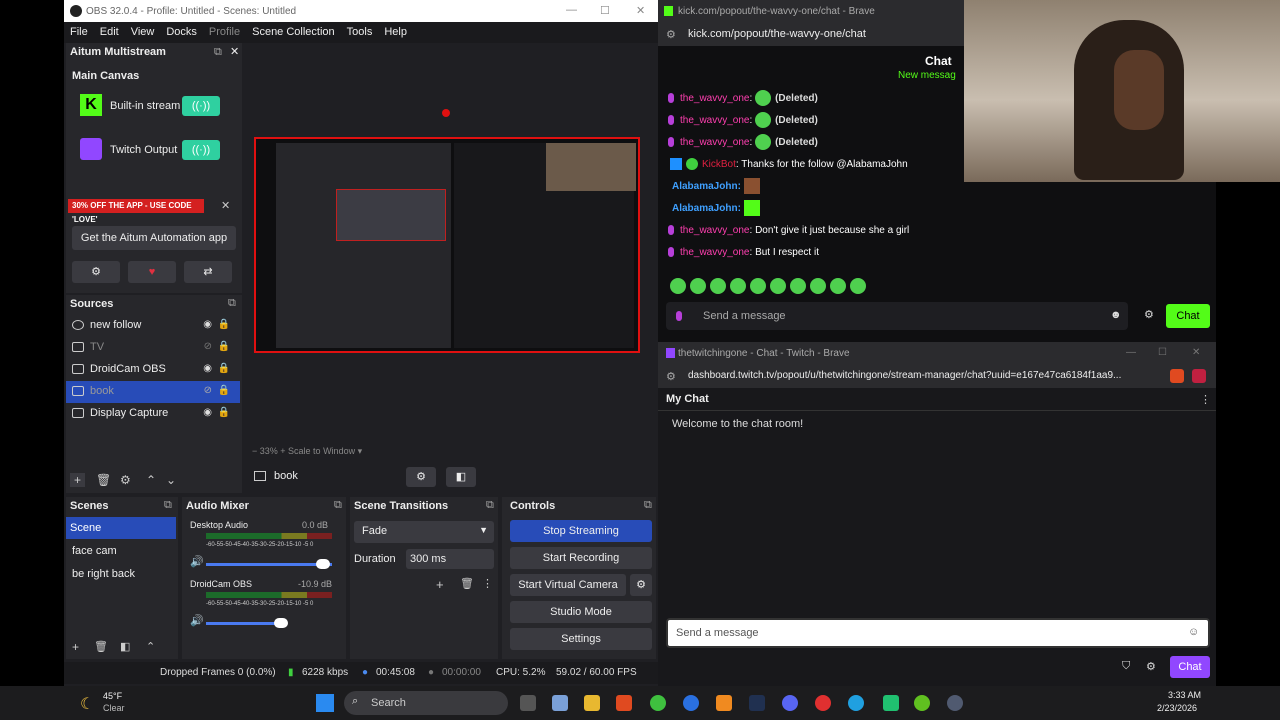  I want to click on clock-time: 3:33 AM, so click(1184, 695).